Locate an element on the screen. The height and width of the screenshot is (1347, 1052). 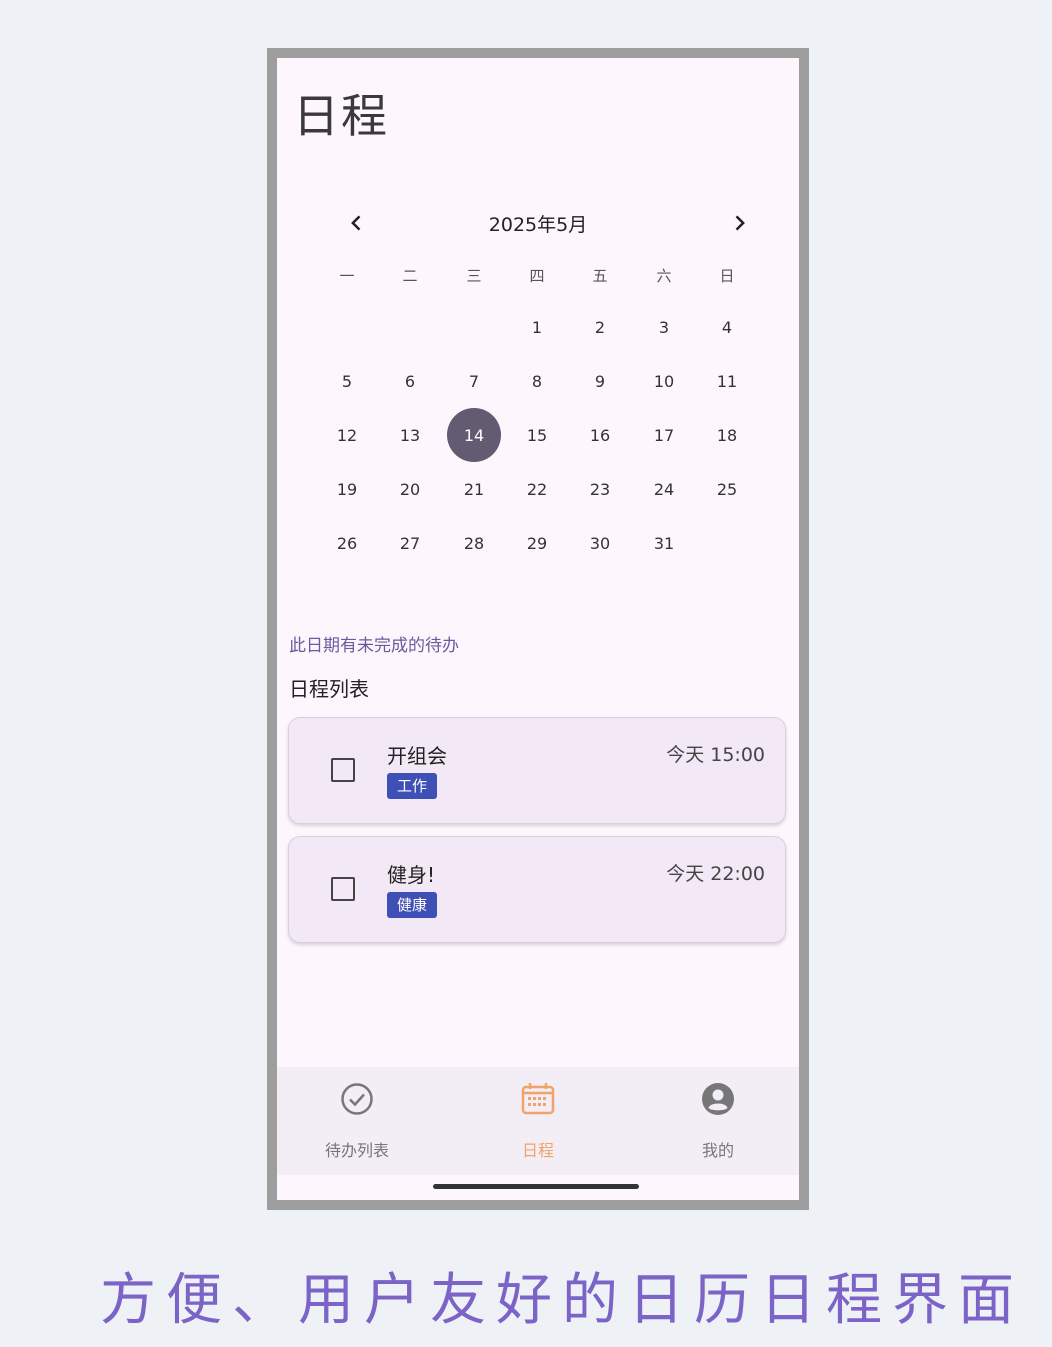
calendar-day: 21 is located at coordinates (474, 489).